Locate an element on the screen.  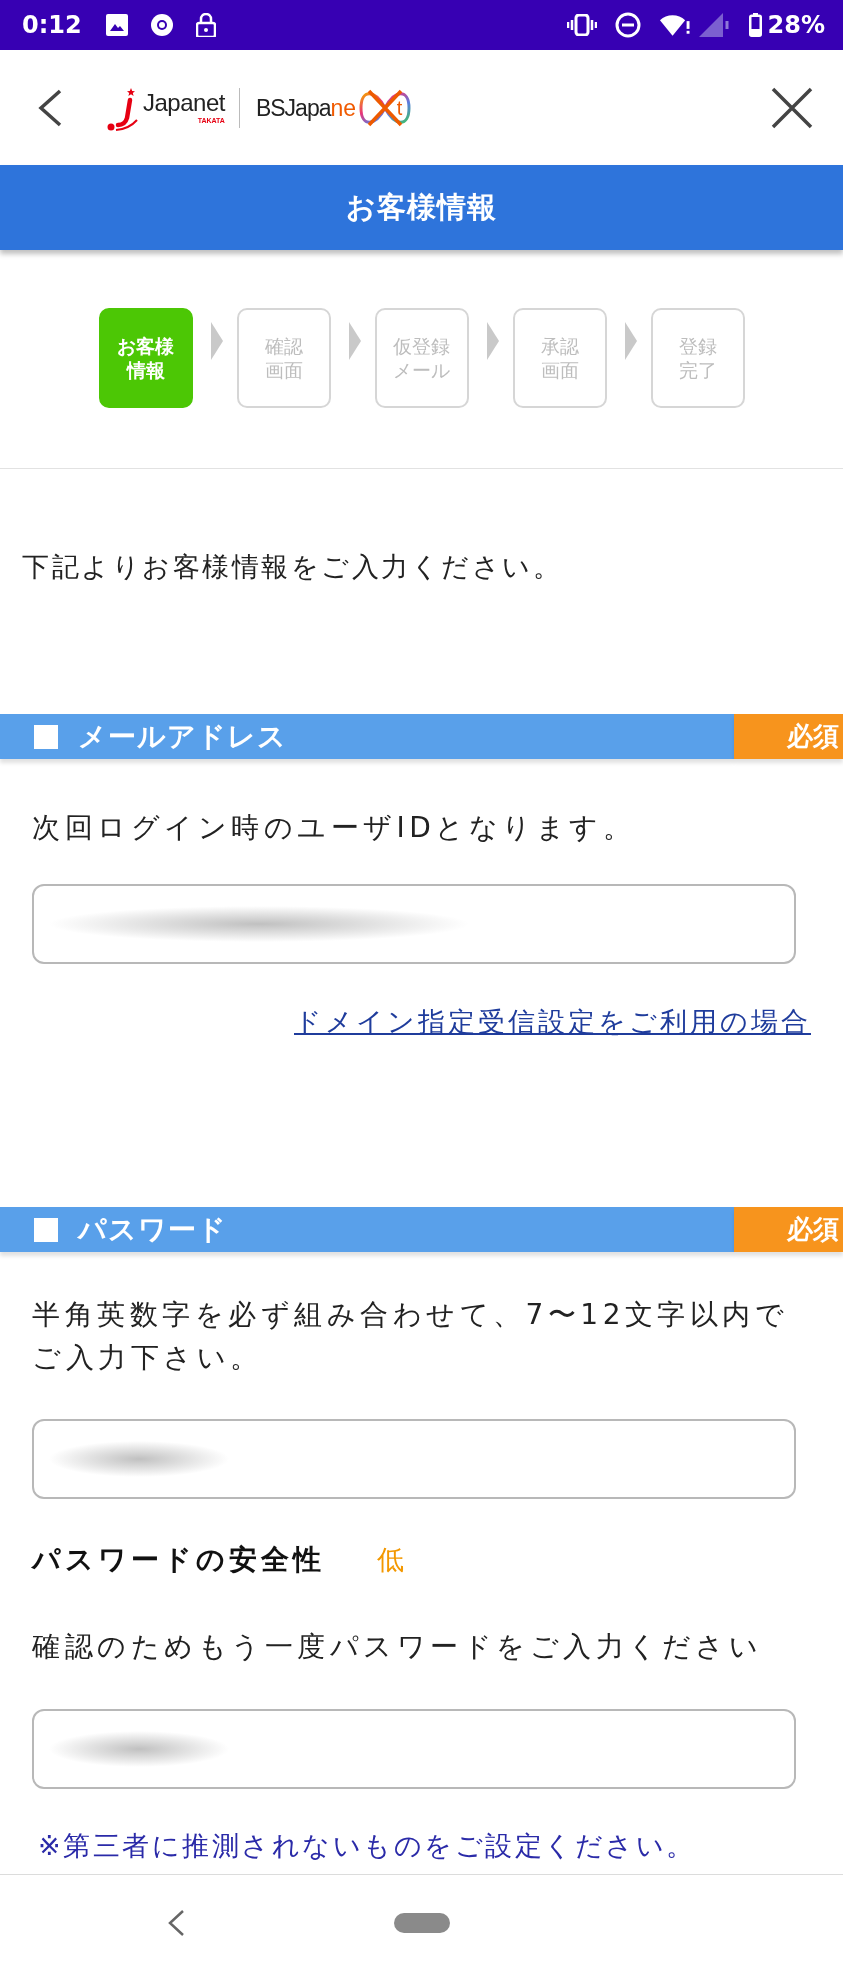
step-indicator: 登録 完了 is located at coordinates (697, 358).